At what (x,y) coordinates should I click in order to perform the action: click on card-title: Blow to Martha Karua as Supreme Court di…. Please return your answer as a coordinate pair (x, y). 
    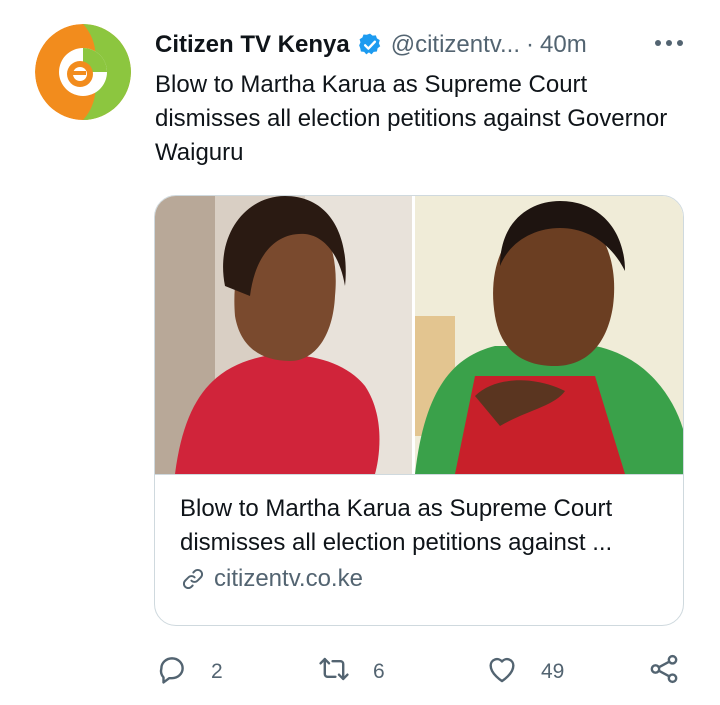
    Looking at the image, I should click on (396, 525).